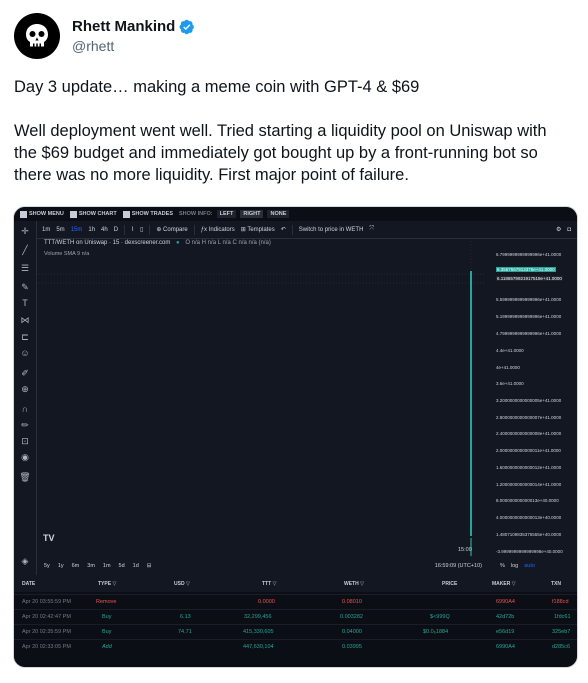  I want to click on trash-icon: 🗑, so click(25, 477).